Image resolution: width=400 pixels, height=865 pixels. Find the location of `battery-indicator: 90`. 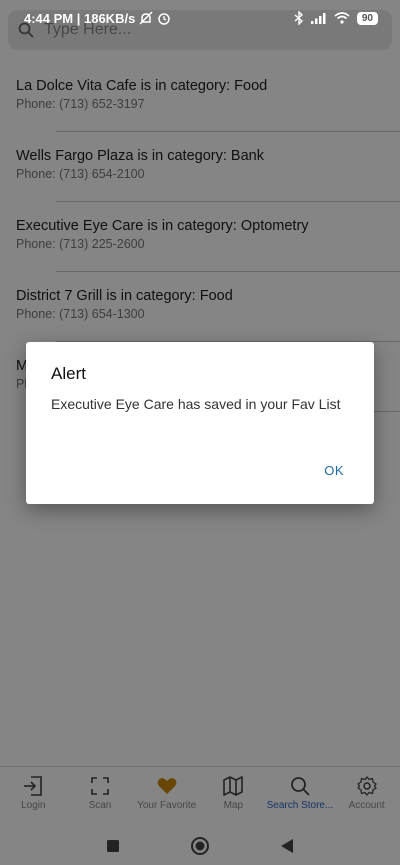

battery-indicator: 90 is located at coordinates (367, 18).